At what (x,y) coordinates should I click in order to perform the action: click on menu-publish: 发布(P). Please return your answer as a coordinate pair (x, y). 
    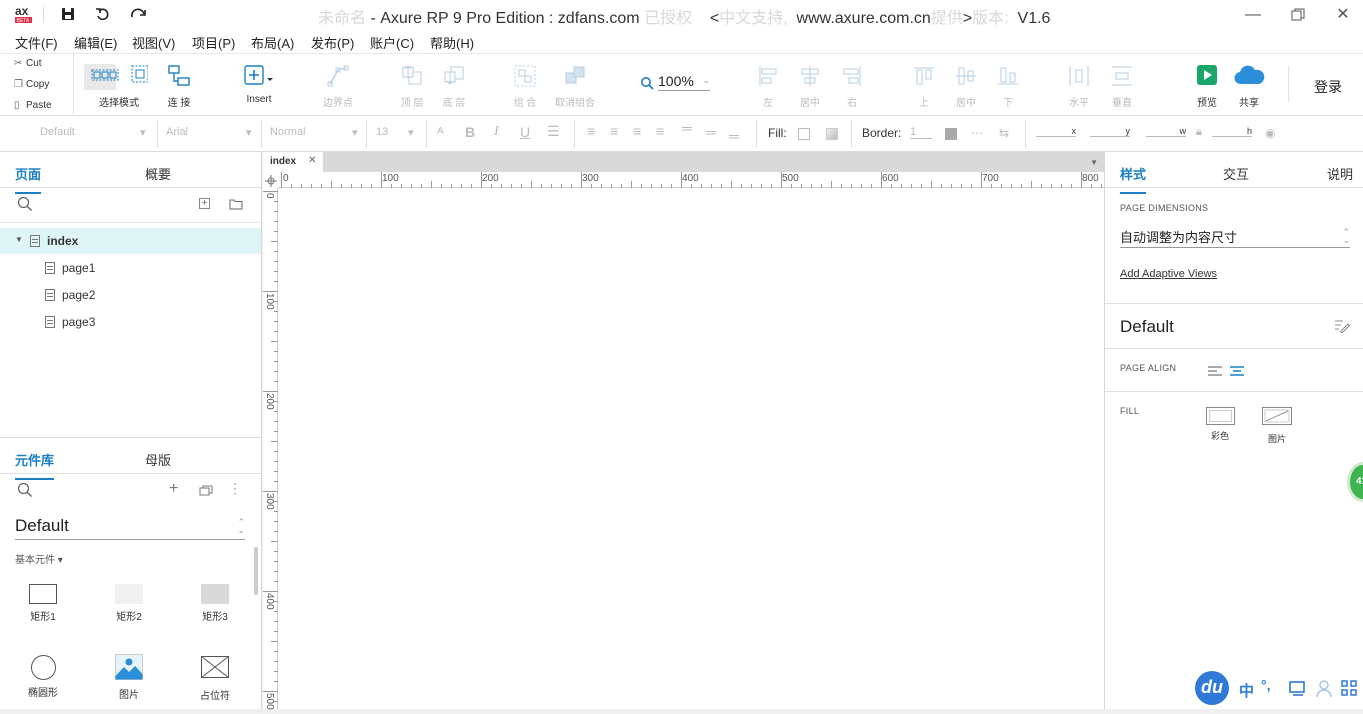
    Looking at the image, I should click on (332, 42).